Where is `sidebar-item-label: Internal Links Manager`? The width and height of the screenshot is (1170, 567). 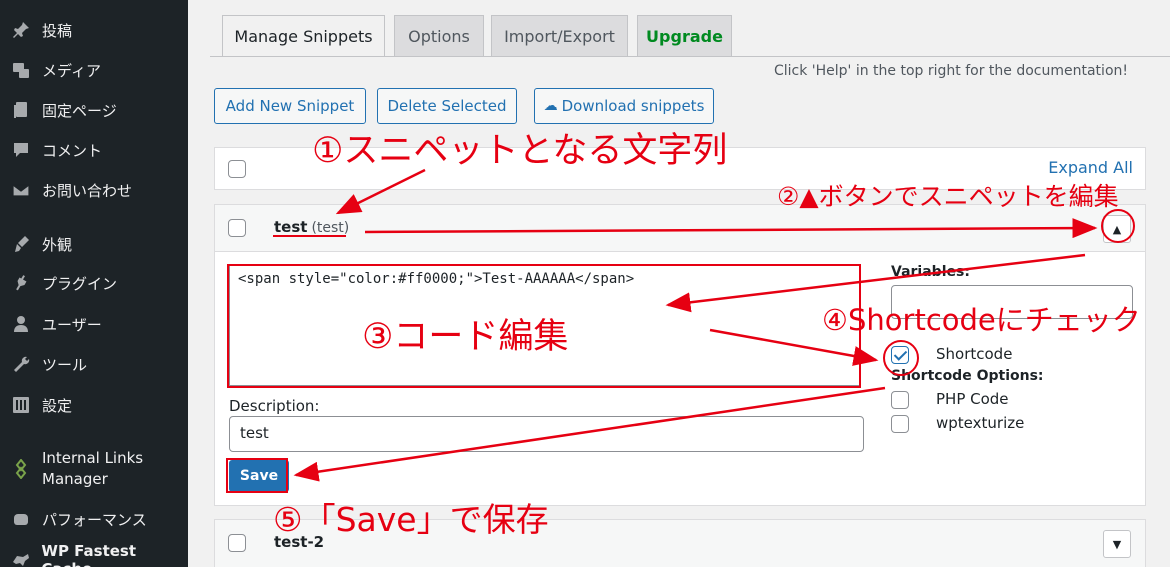 sidebar-item-label: Internal Links Manager is located at coordinates (93, 468).